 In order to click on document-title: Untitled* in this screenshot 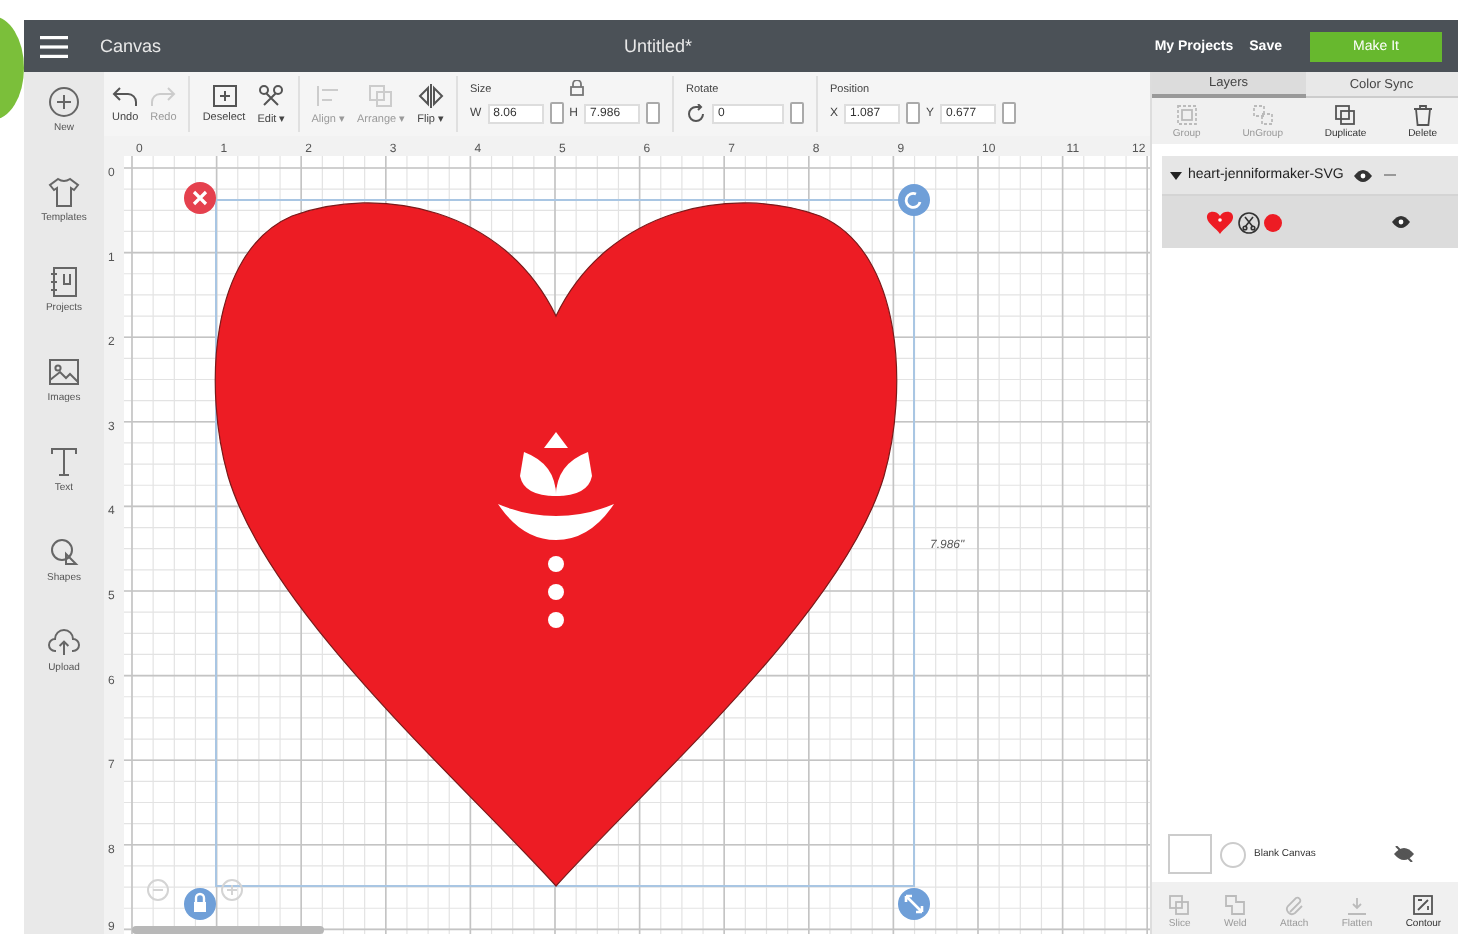, I will do `click(658, 46)`.